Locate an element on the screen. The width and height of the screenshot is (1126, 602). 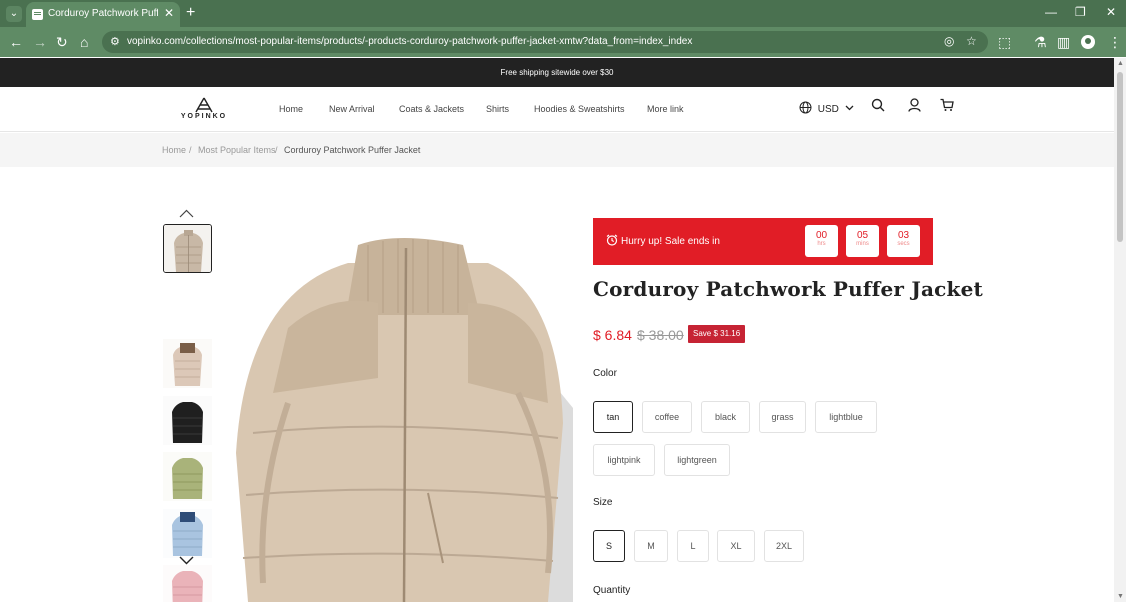
countdown-mins-unit: mins is located at coordinates (862, 244).